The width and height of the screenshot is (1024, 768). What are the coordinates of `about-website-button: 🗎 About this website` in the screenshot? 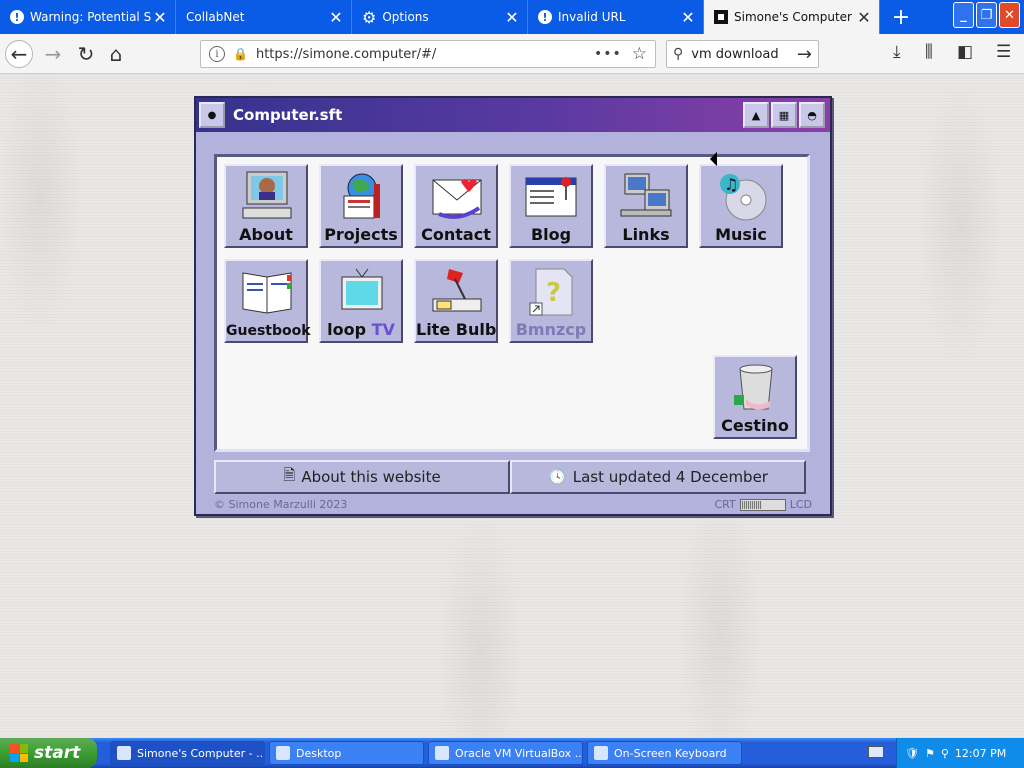 It's located at (362, 477).